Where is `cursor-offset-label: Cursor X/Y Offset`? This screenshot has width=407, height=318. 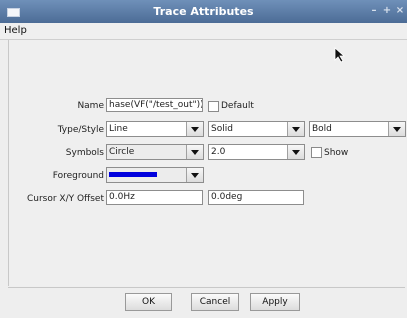 cursor-offset-label: Cursor X/Y Offset is located at coordinates (65, 199).